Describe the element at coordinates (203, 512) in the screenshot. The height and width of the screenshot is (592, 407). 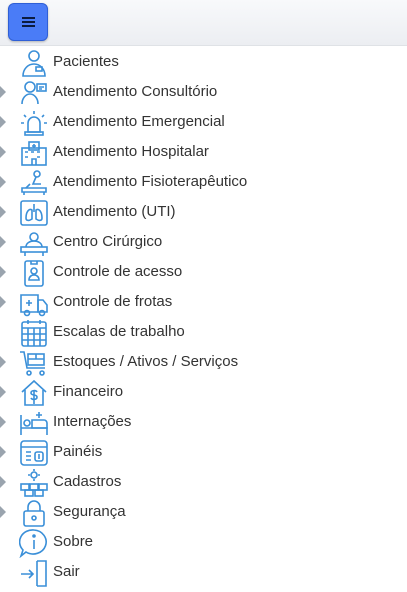
I see `menu-item-seguranca: Segurança` at that location.